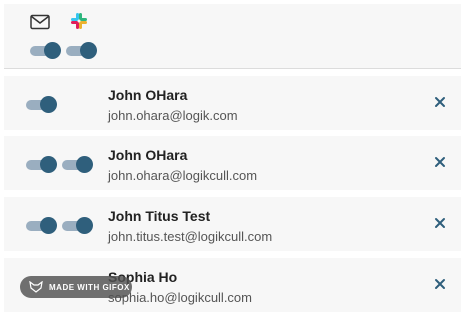  Describe the element at coordinates (36, 287) in the screenshot. I see `fox-logo-icon` at that location.